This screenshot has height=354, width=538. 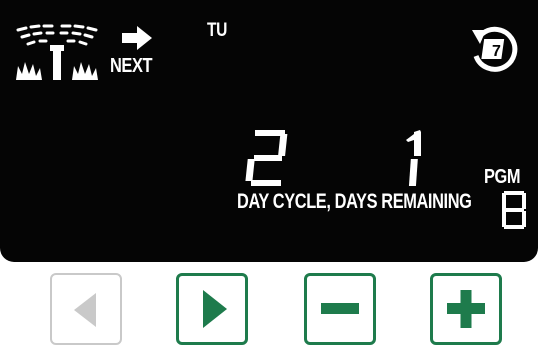 I want to click on back-button, so click(x=86, y=309).